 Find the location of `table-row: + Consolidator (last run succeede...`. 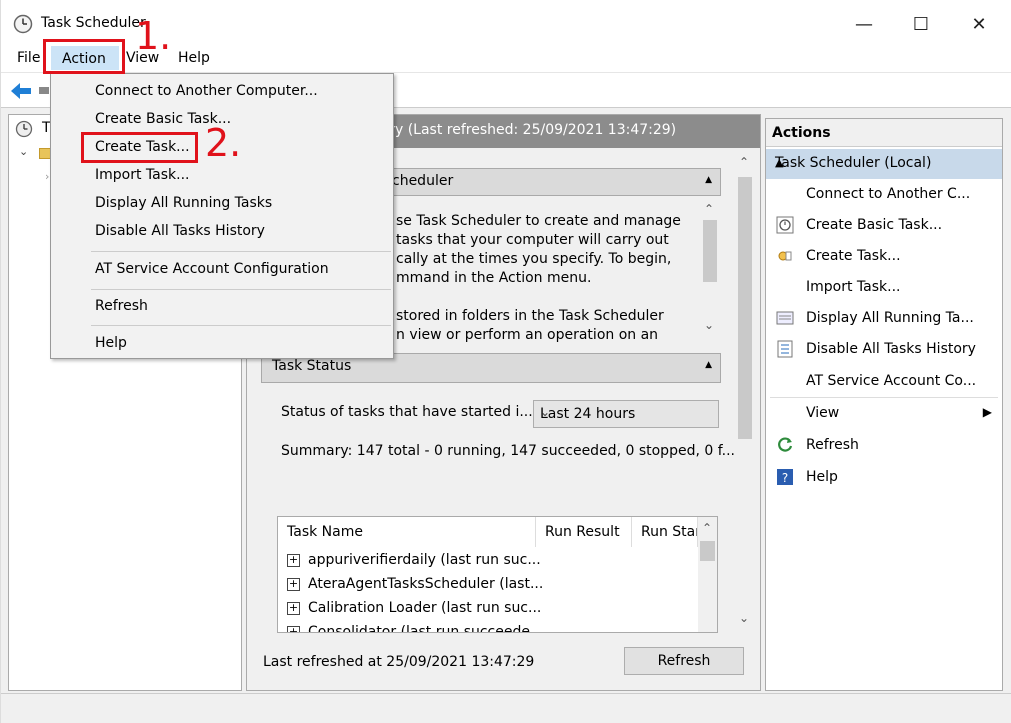

table-row: + Consolidator (last run succeede... is located at coordinates (488, 627).